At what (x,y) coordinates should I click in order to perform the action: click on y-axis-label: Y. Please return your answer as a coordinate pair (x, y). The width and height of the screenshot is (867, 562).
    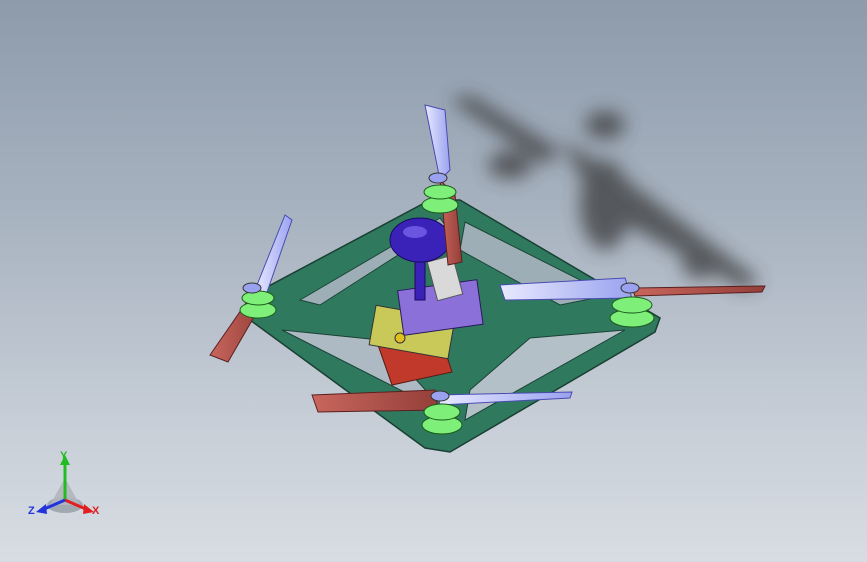
    Looking at the image, I should click on (64, 456).